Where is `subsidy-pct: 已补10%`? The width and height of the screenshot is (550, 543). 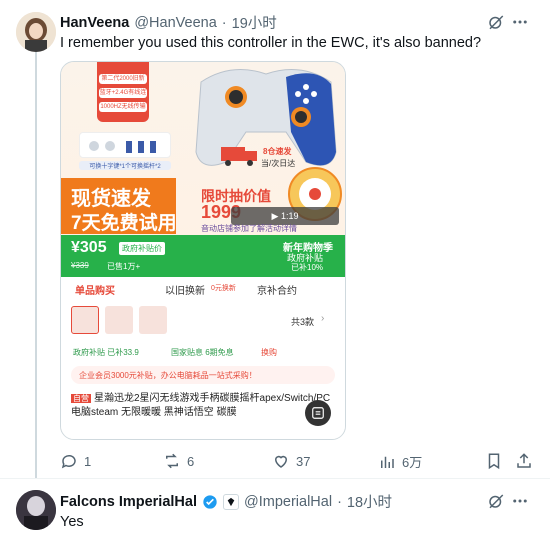 subsidy-pct: 已补10% is located at coordinates (307, 267).